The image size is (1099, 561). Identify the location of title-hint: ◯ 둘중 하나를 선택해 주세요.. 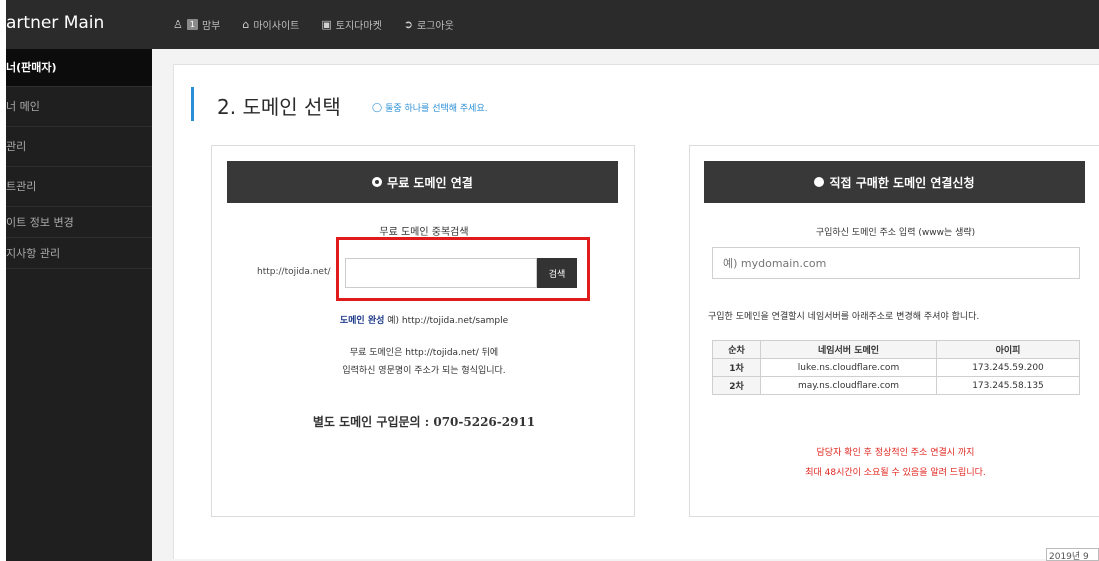
(430, 108).